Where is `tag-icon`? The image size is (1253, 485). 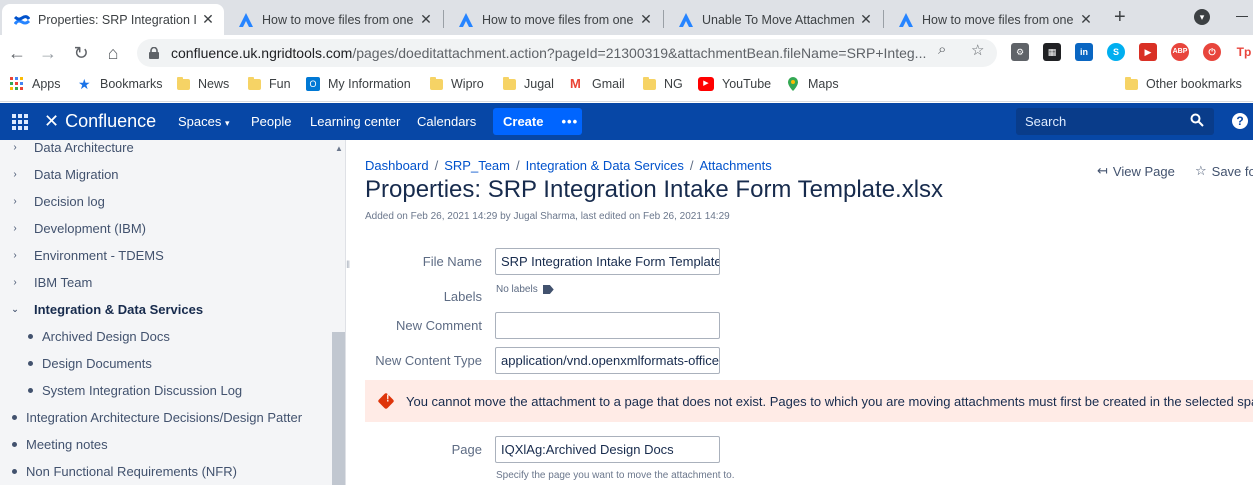
tag-icon is located at coordinates (548, 289).